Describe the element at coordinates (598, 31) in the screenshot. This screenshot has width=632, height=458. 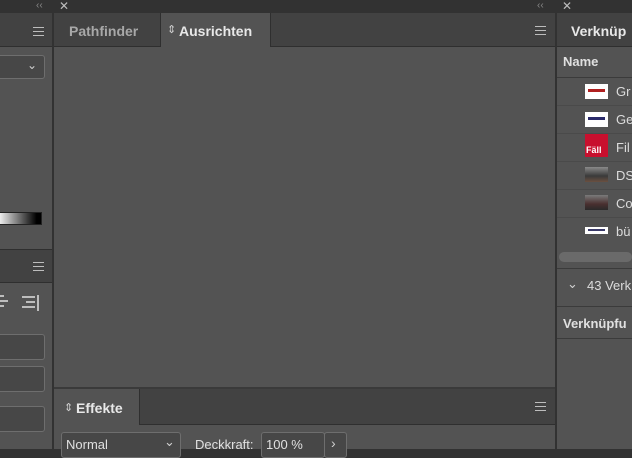
I see `tab-verknuepfungen: Verknüp` at that location.